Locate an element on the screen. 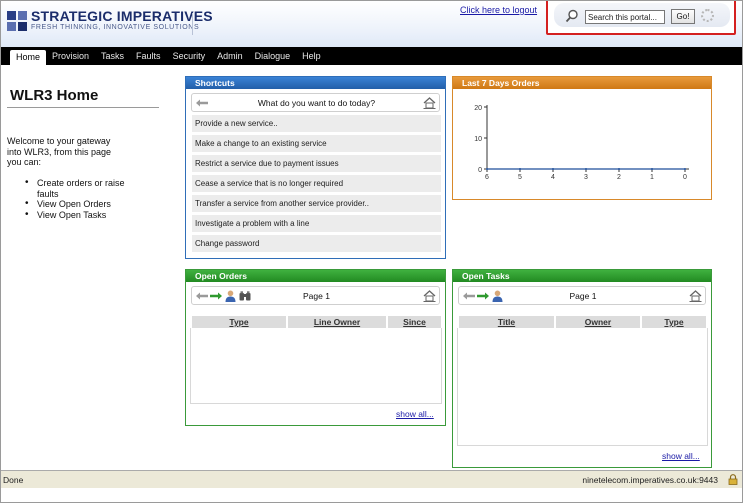  brand-logo-mark is located at coordinates (17, 20).